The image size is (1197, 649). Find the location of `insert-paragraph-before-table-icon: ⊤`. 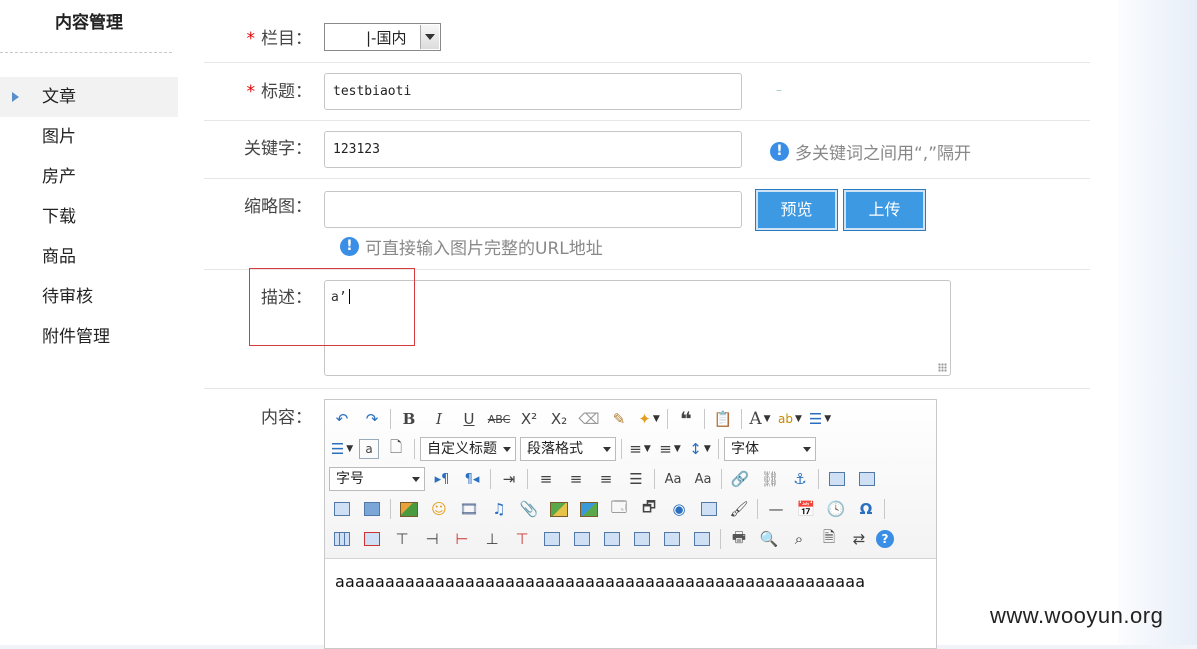

insert-paragraph-before-table-icon: ⊤ is located at coordinates (402, 539).